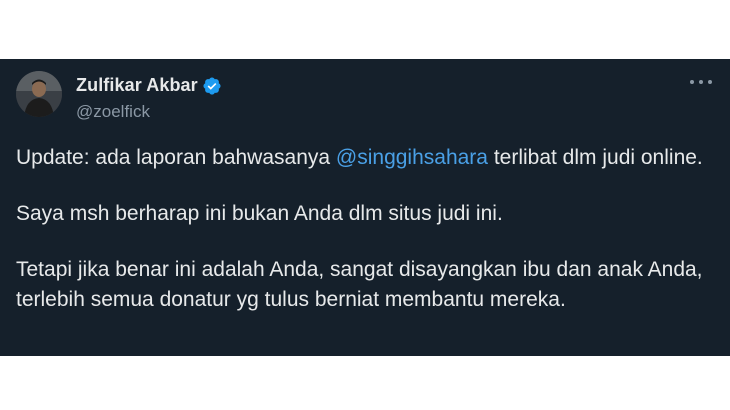 The height and width of the screenshot is (410, 730). What do you see at coordinates (412, 157) in the screenshot?
I see `mention-link: @singgihsahara` at bounding box center [412, 157].